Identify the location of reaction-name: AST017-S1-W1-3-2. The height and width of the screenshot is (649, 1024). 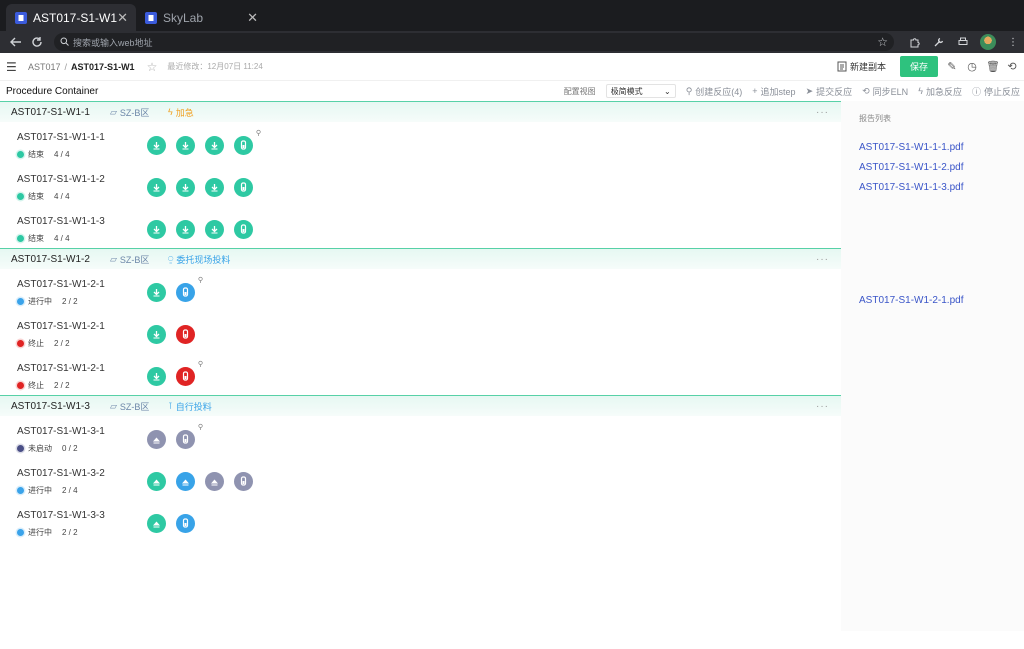
(61, 473).